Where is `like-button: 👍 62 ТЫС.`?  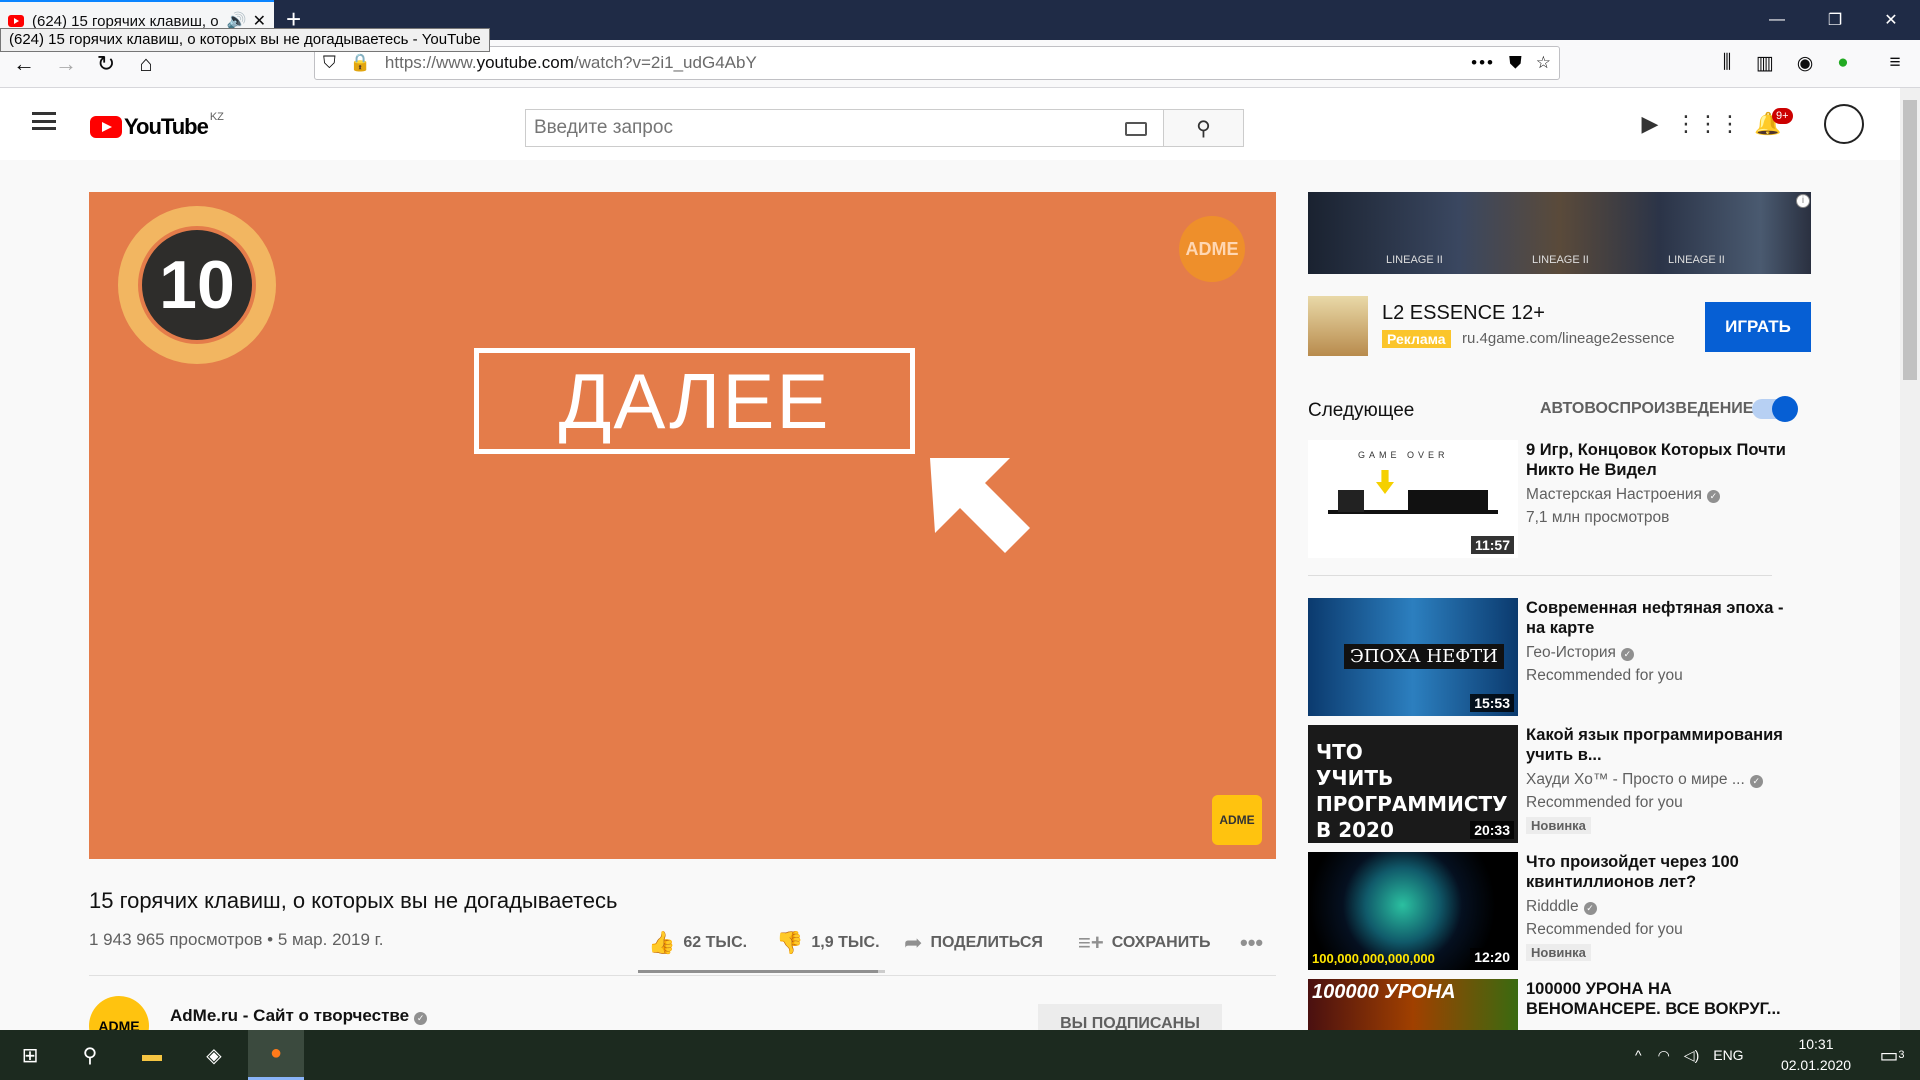
like-button: 👍 62 ТЫС. is located at coordinates (697, 943).